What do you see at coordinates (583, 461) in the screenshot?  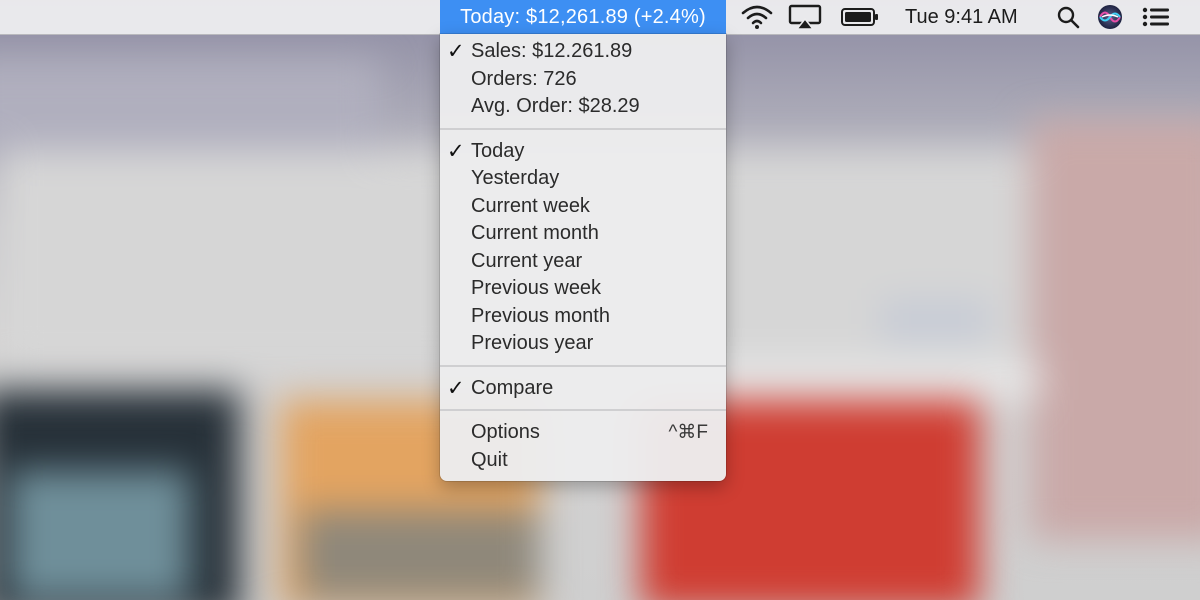 I see `menu-item-quit: Quit` at bounding box center [583, 461].